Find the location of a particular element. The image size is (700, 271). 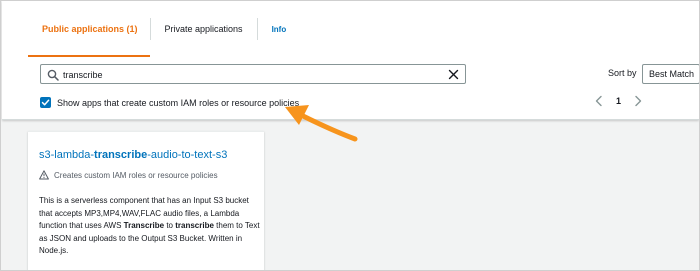

close-icon is located at coordinates (453, 74).